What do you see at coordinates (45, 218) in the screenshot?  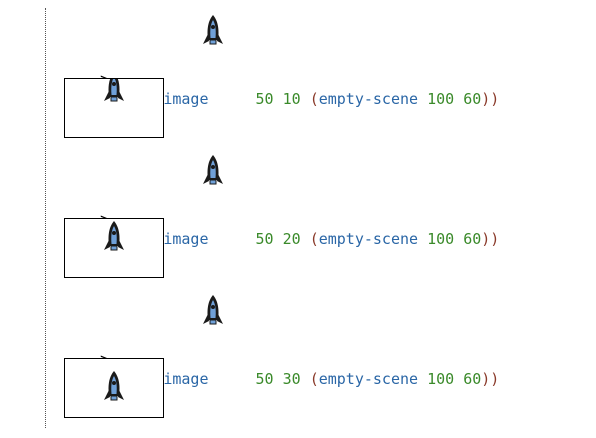 I see `repl-gutter` at bounding box center [45, 218].